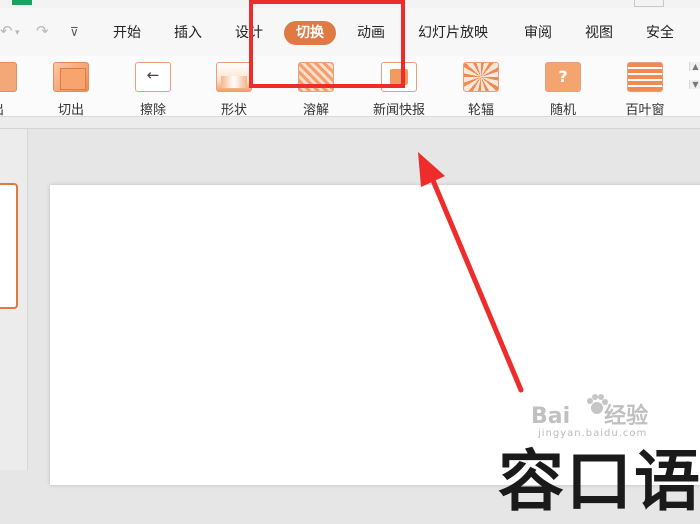  Describe the element at coordinates (593, 433) in the screenshot. I see `watermark-url: jingyan.baidu.com` at that location.